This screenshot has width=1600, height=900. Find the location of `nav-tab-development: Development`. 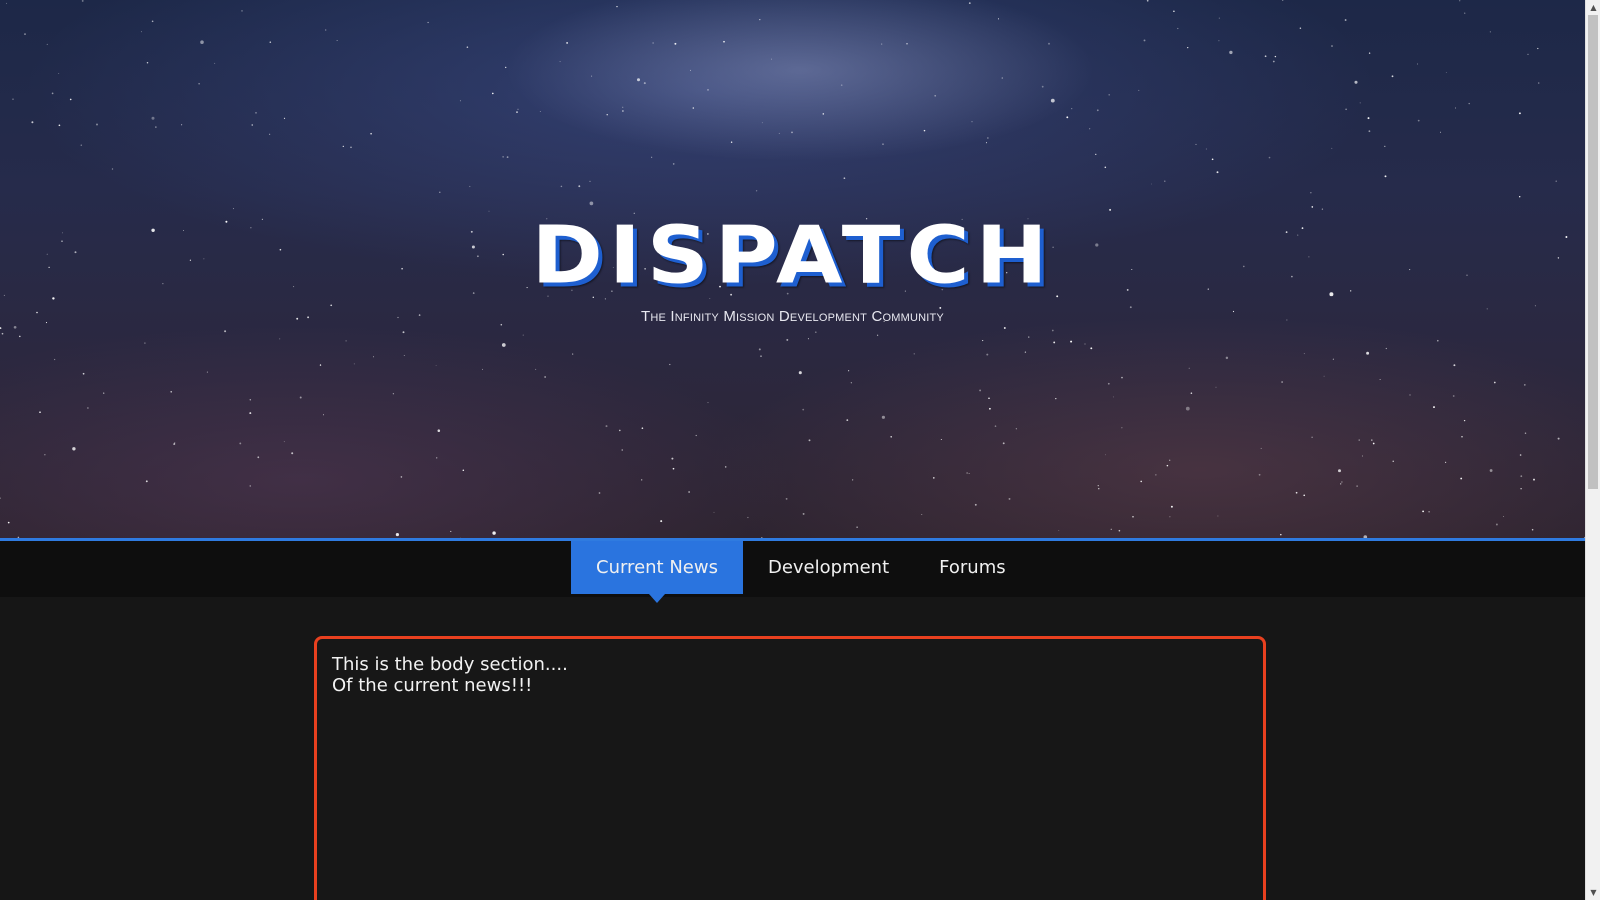

nav-tab-development: Development is located at coordinates (828, 567).